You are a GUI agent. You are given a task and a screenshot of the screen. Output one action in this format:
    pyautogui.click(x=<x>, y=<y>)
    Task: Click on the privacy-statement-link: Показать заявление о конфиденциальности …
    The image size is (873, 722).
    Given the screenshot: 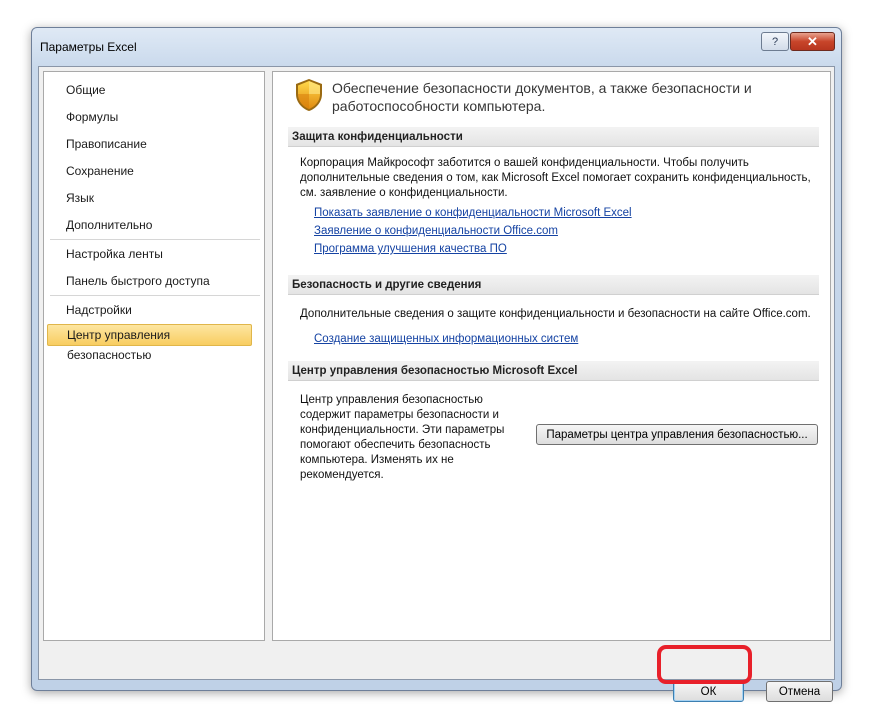 What is the action you would take?
    pyautogui.click(x=473, y=213)
    